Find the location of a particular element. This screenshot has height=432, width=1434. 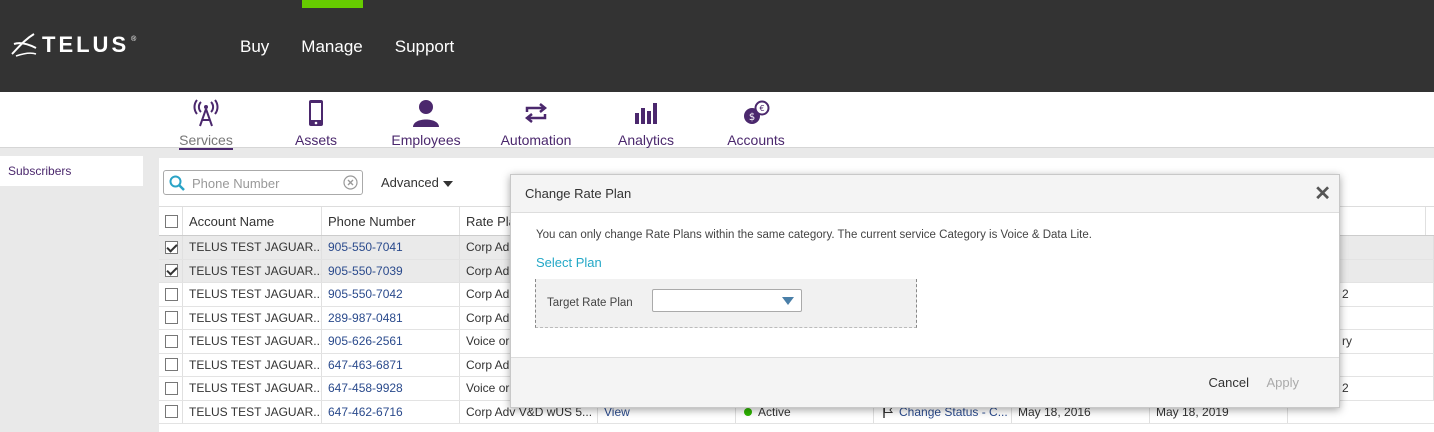

phone-number-link: 905-626-2561 is located at coordinates (391, 341).